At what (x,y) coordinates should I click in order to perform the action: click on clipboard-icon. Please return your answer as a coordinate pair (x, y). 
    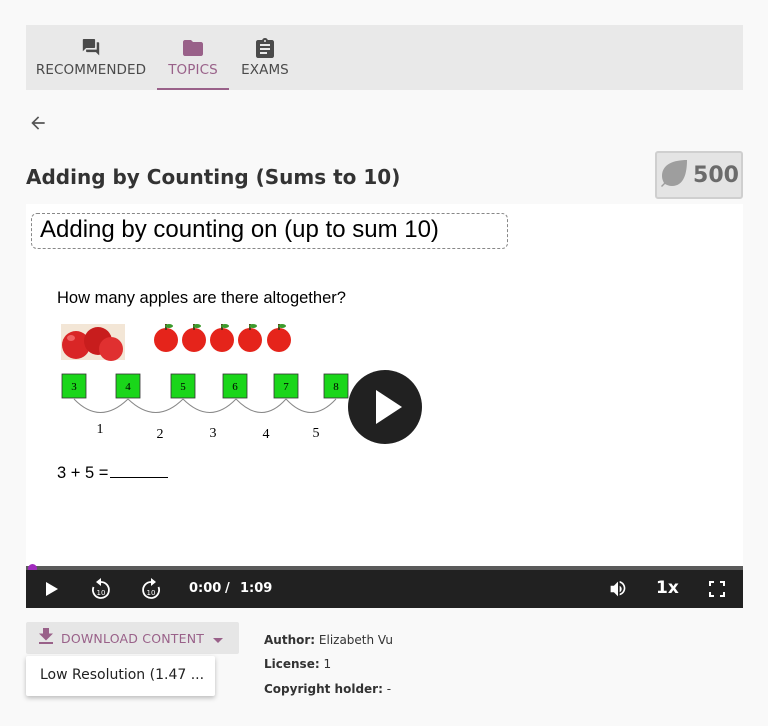
    Looking at the image, I should click on (265, 48).